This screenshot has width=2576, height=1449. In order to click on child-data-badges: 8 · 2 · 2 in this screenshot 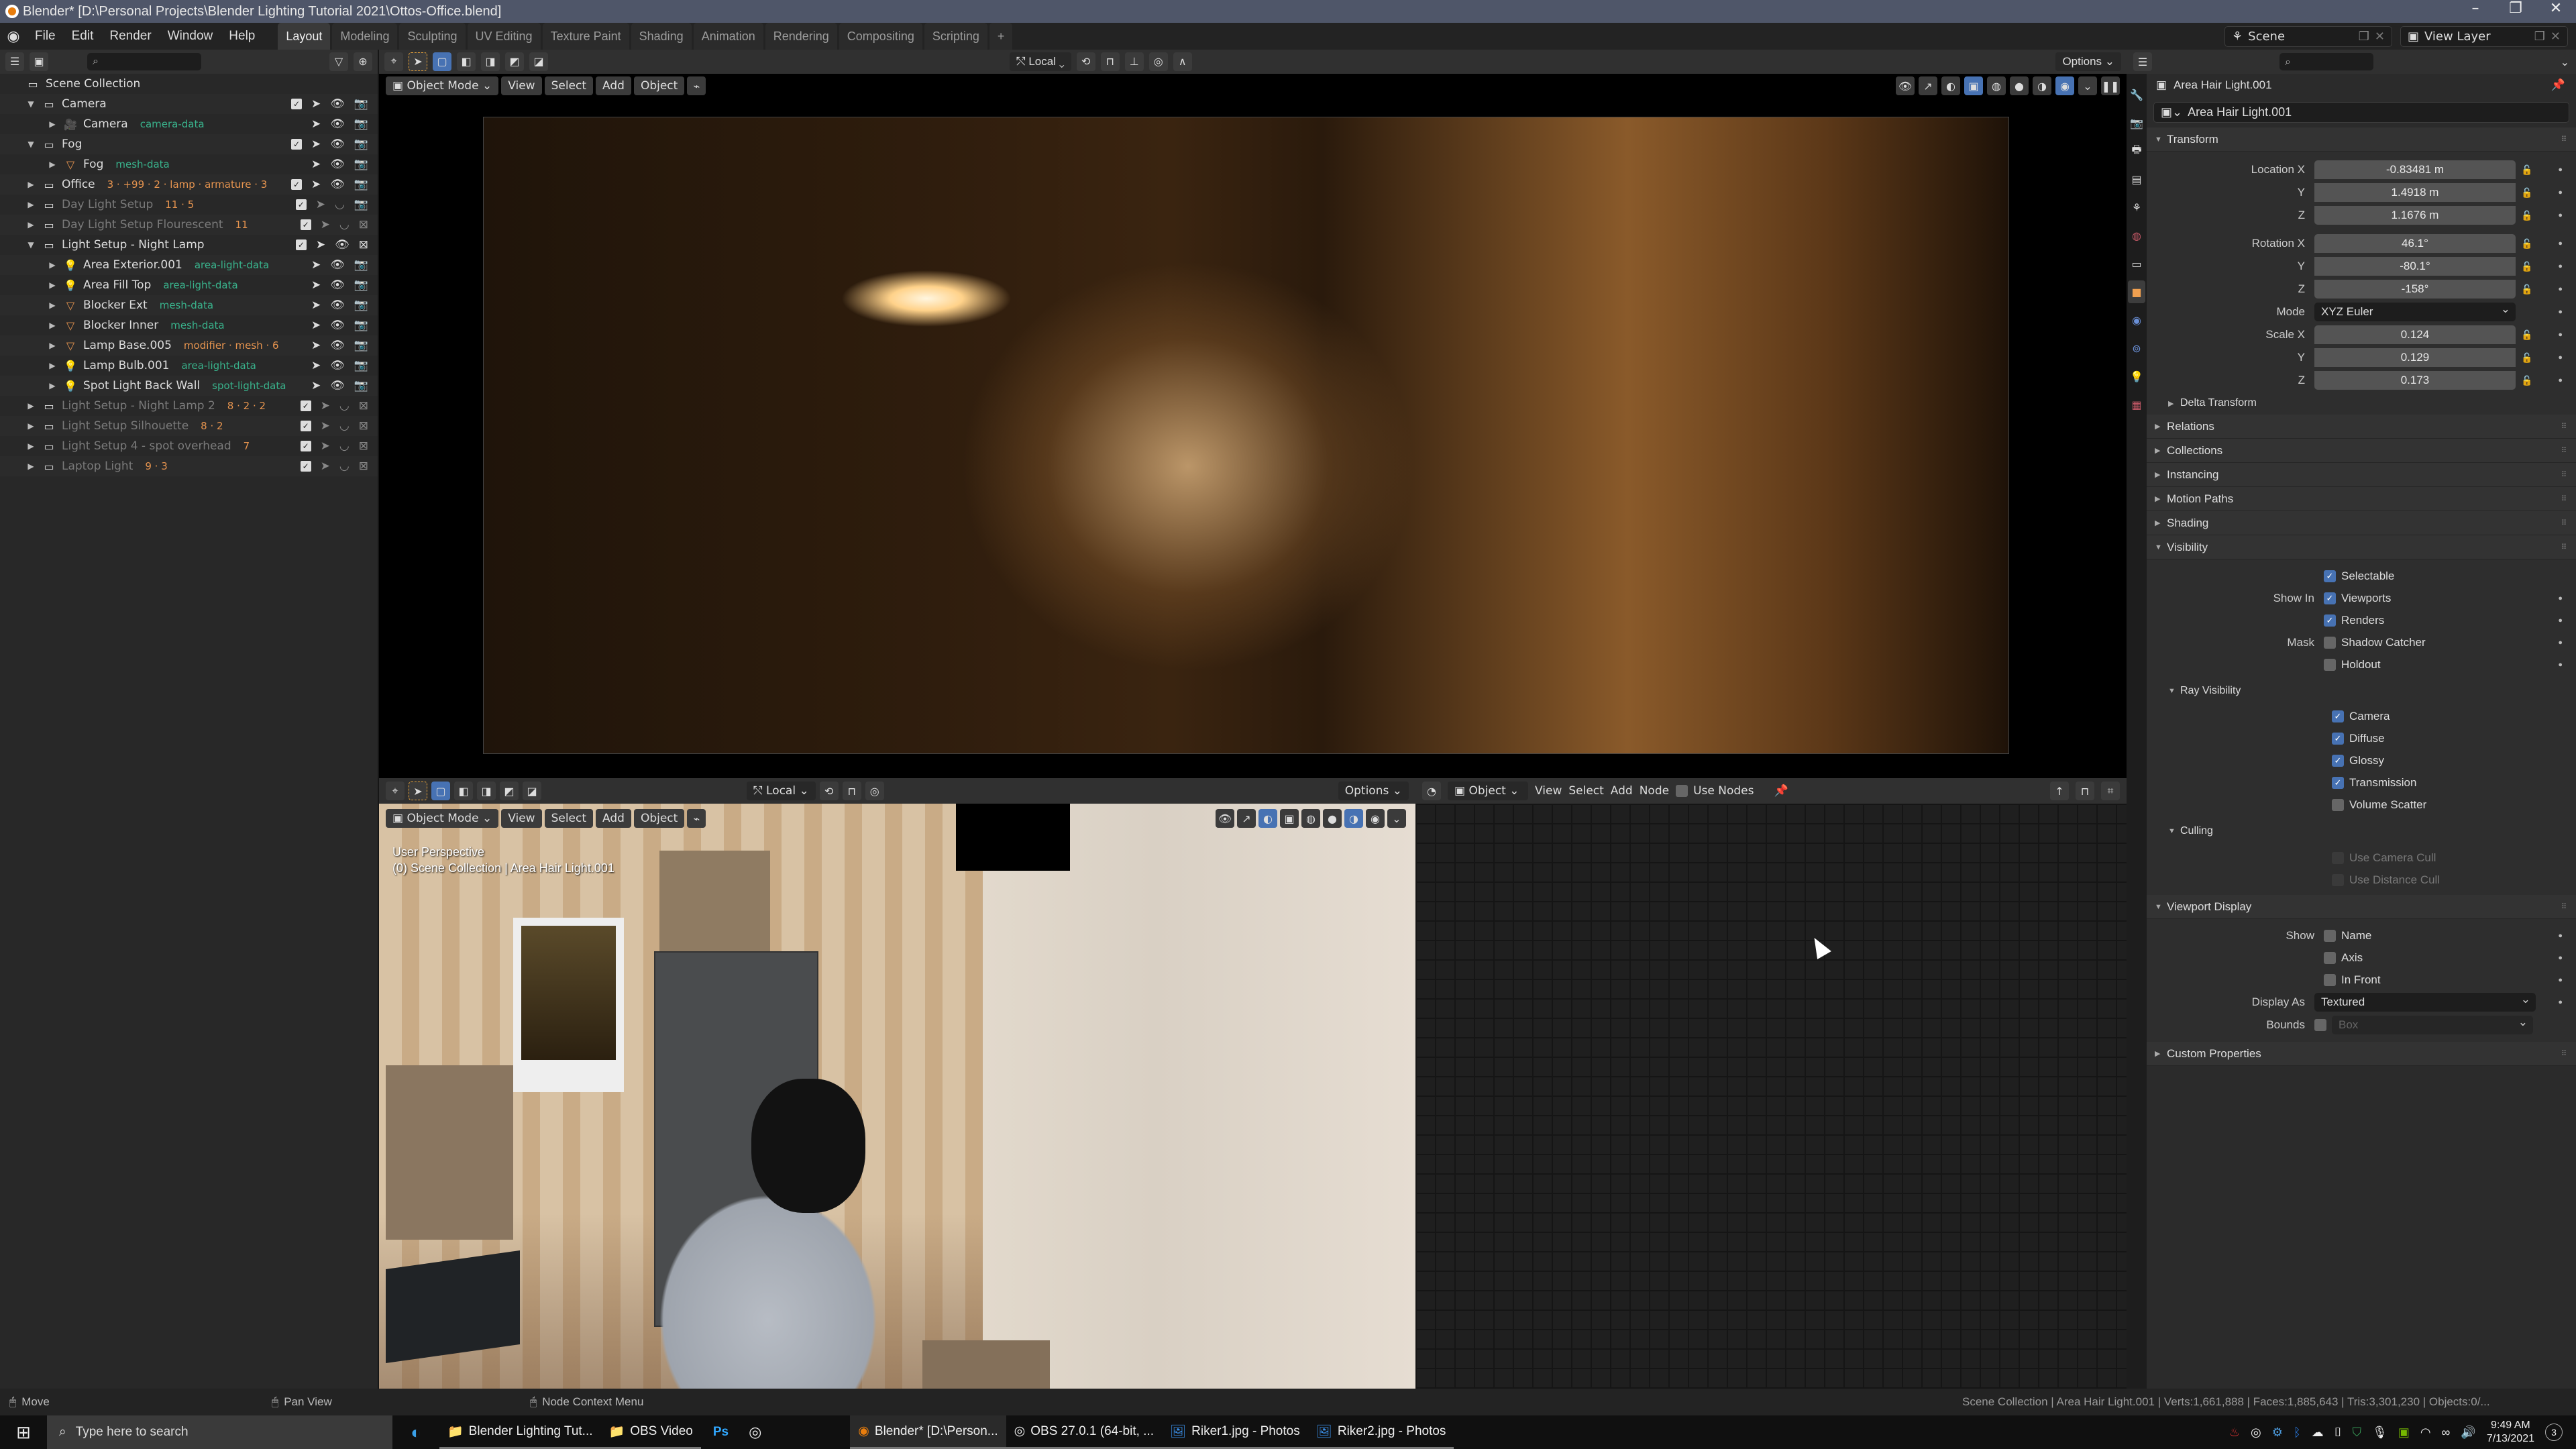, I will do `click(246, 406)`.